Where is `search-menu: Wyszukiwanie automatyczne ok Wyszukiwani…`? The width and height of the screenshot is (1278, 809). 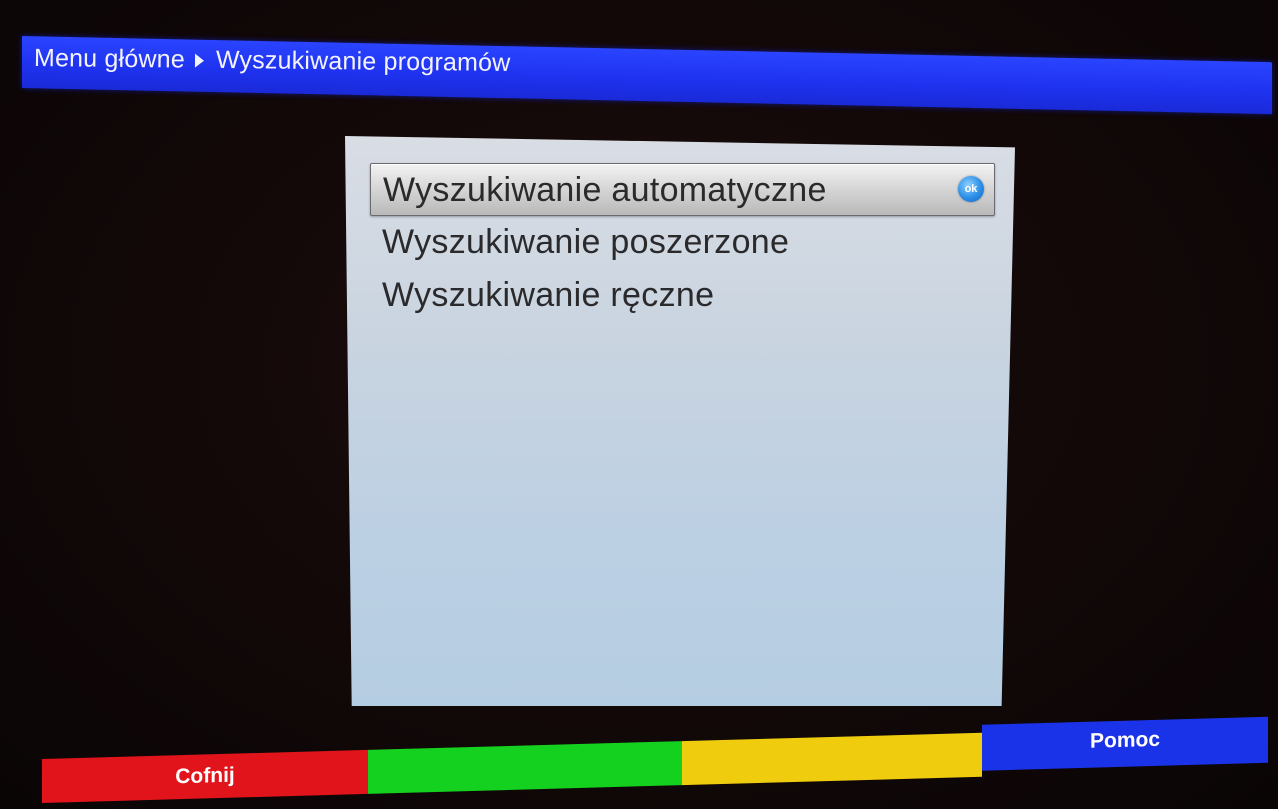
search-menu: Wyszukiwanie automatyczne ok Wyszukiwani… is located at coordinates (682, 242).